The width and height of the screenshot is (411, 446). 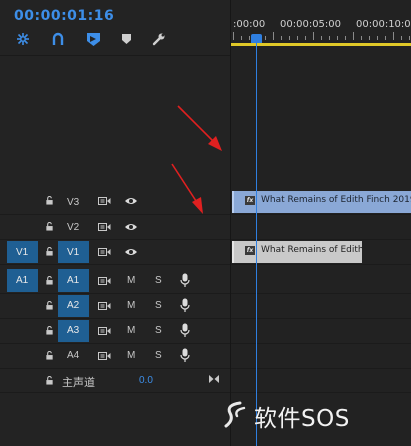 I want to click on playhead-timecode: 00:00:01:16, so click(x=64, y=16).